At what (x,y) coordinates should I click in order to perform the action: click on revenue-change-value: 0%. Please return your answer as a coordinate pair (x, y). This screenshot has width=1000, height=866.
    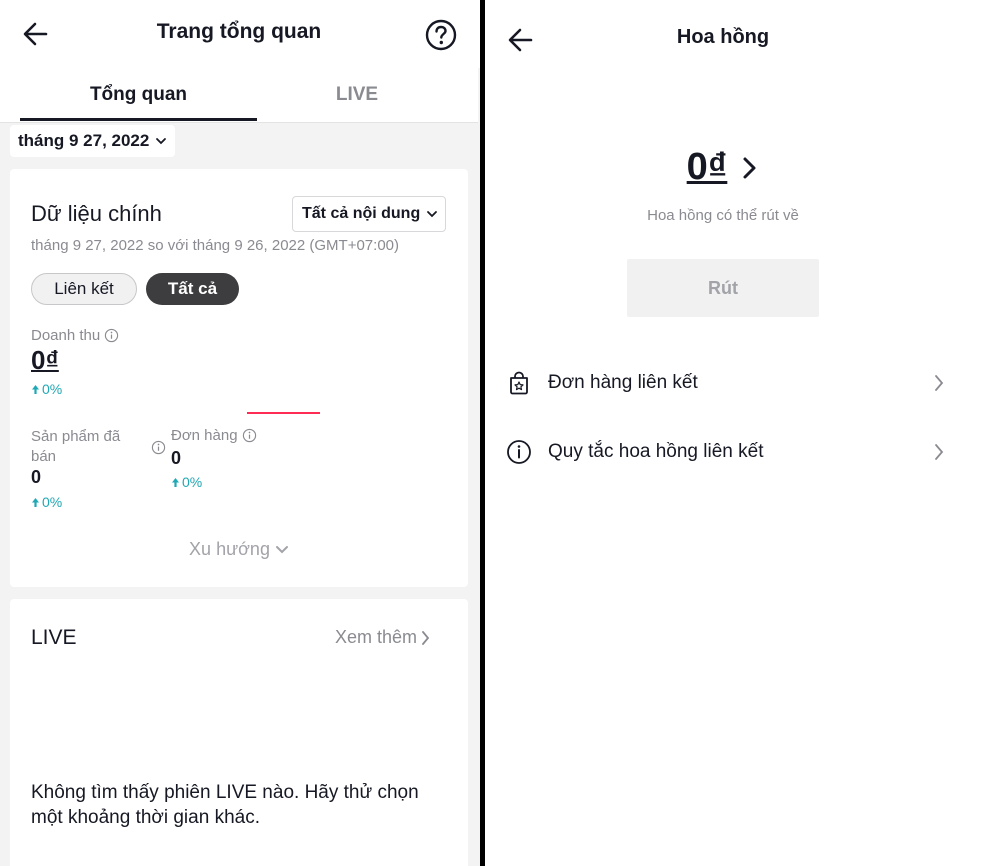
    Looking at the image, I should click on (52, 389).